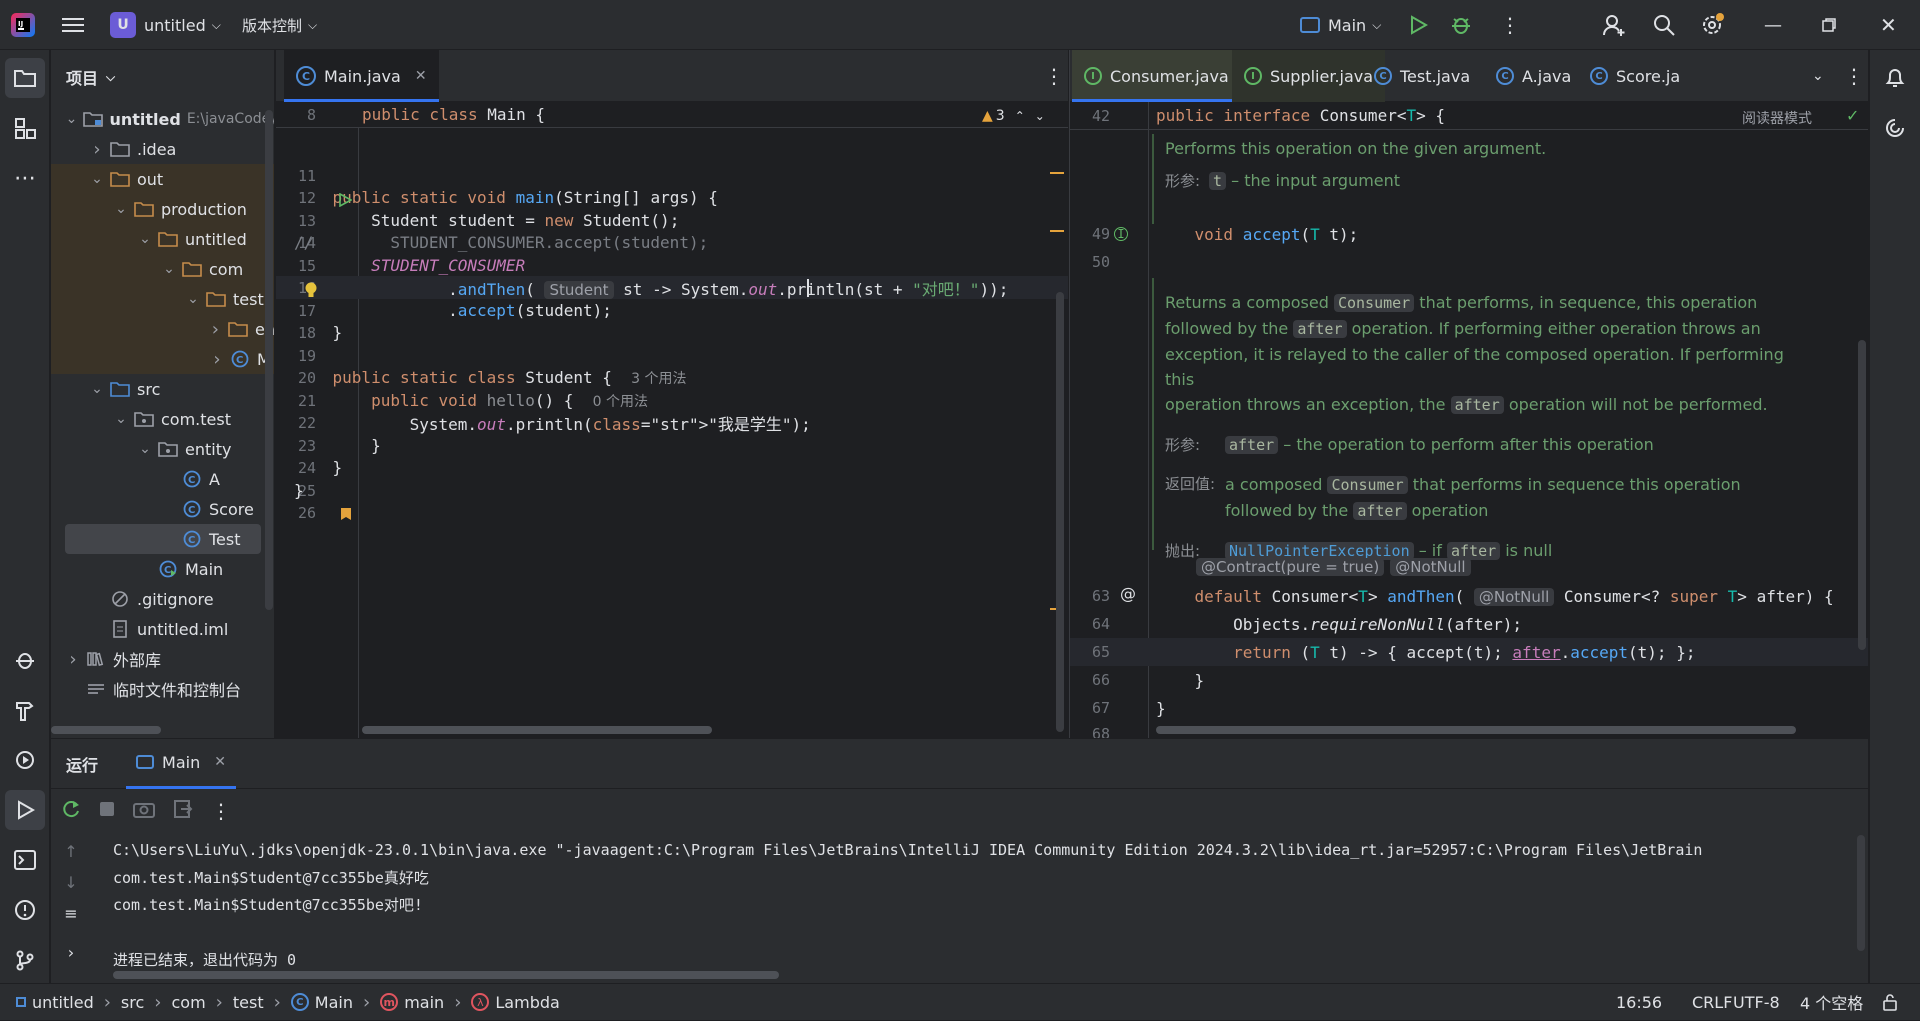  Describe the element at coordinates (269, 360) in the screenshot. I see `tree-vertical-scrollbar` at that location.